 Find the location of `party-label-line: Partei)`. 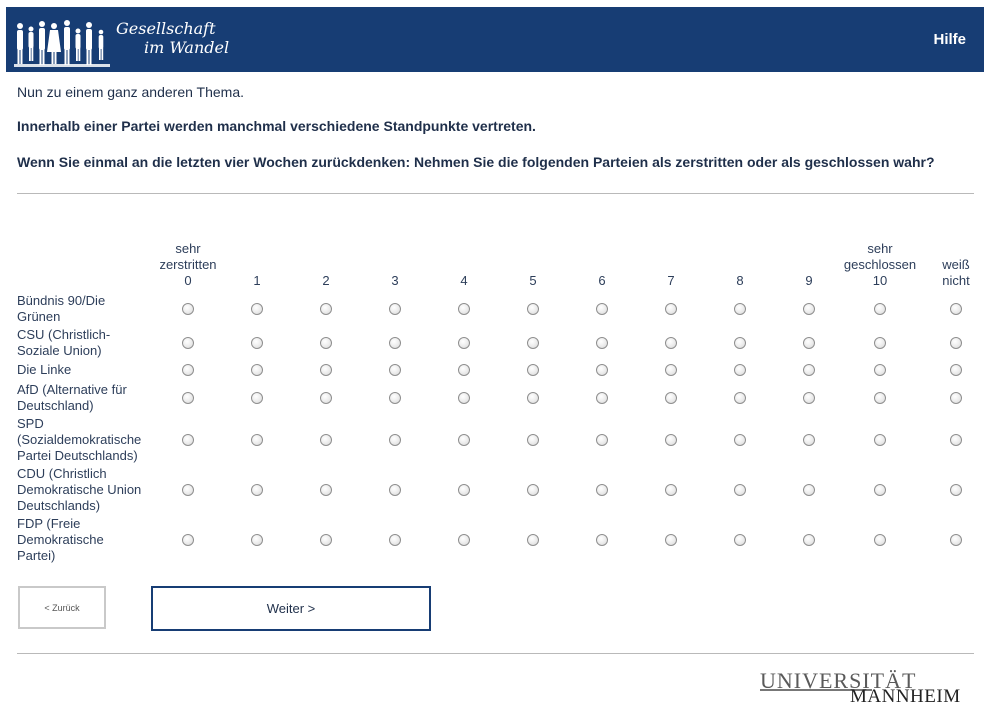

party-label-line: Partei) is located at coordinates (36, 555).